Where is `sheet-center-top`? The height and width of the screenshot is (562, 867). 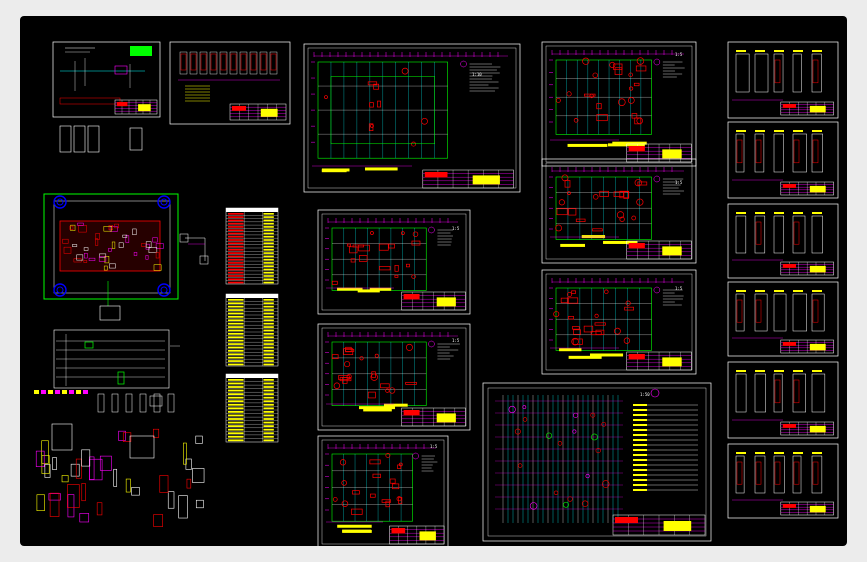
sheet-center-top is located at coordinates (412, 118).